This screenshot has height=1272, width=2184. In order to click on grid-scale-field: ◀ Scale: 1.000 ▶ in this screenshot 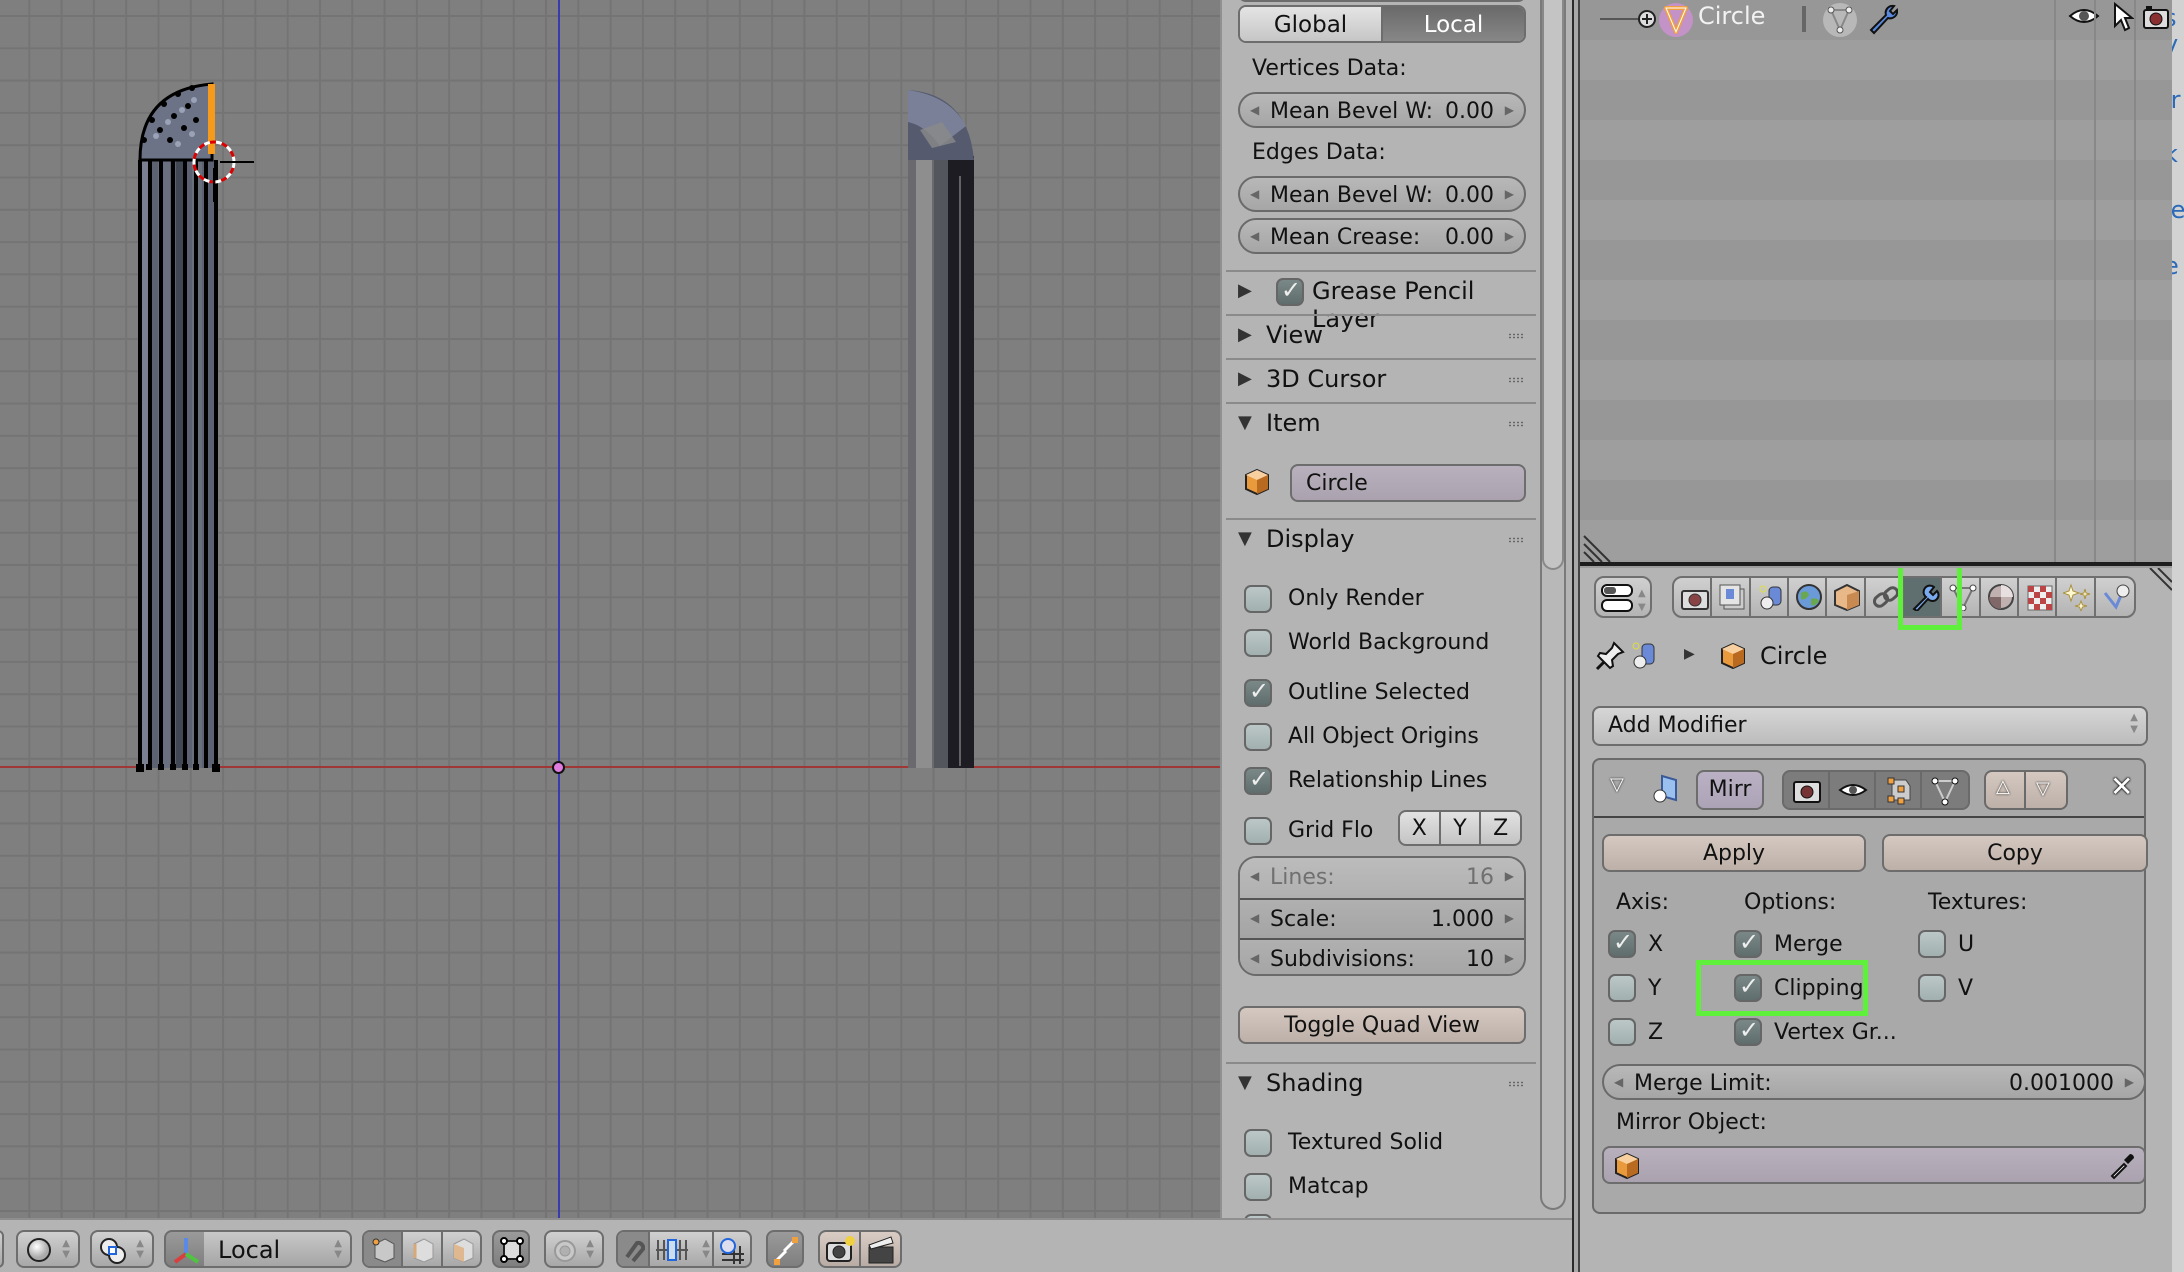, I will do `click(1382, 918)`.